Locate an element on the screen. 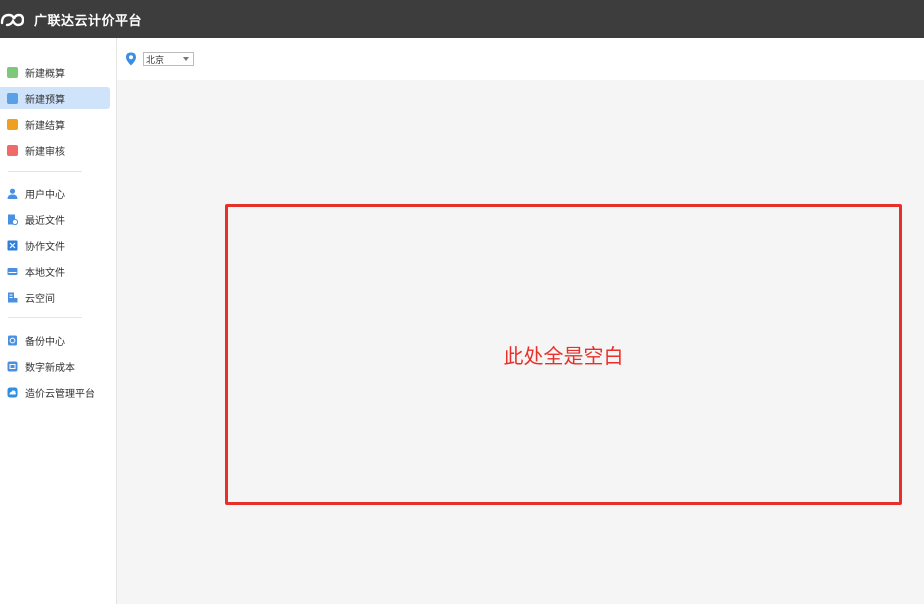  backup-icon is located at coordinates (12, 340).